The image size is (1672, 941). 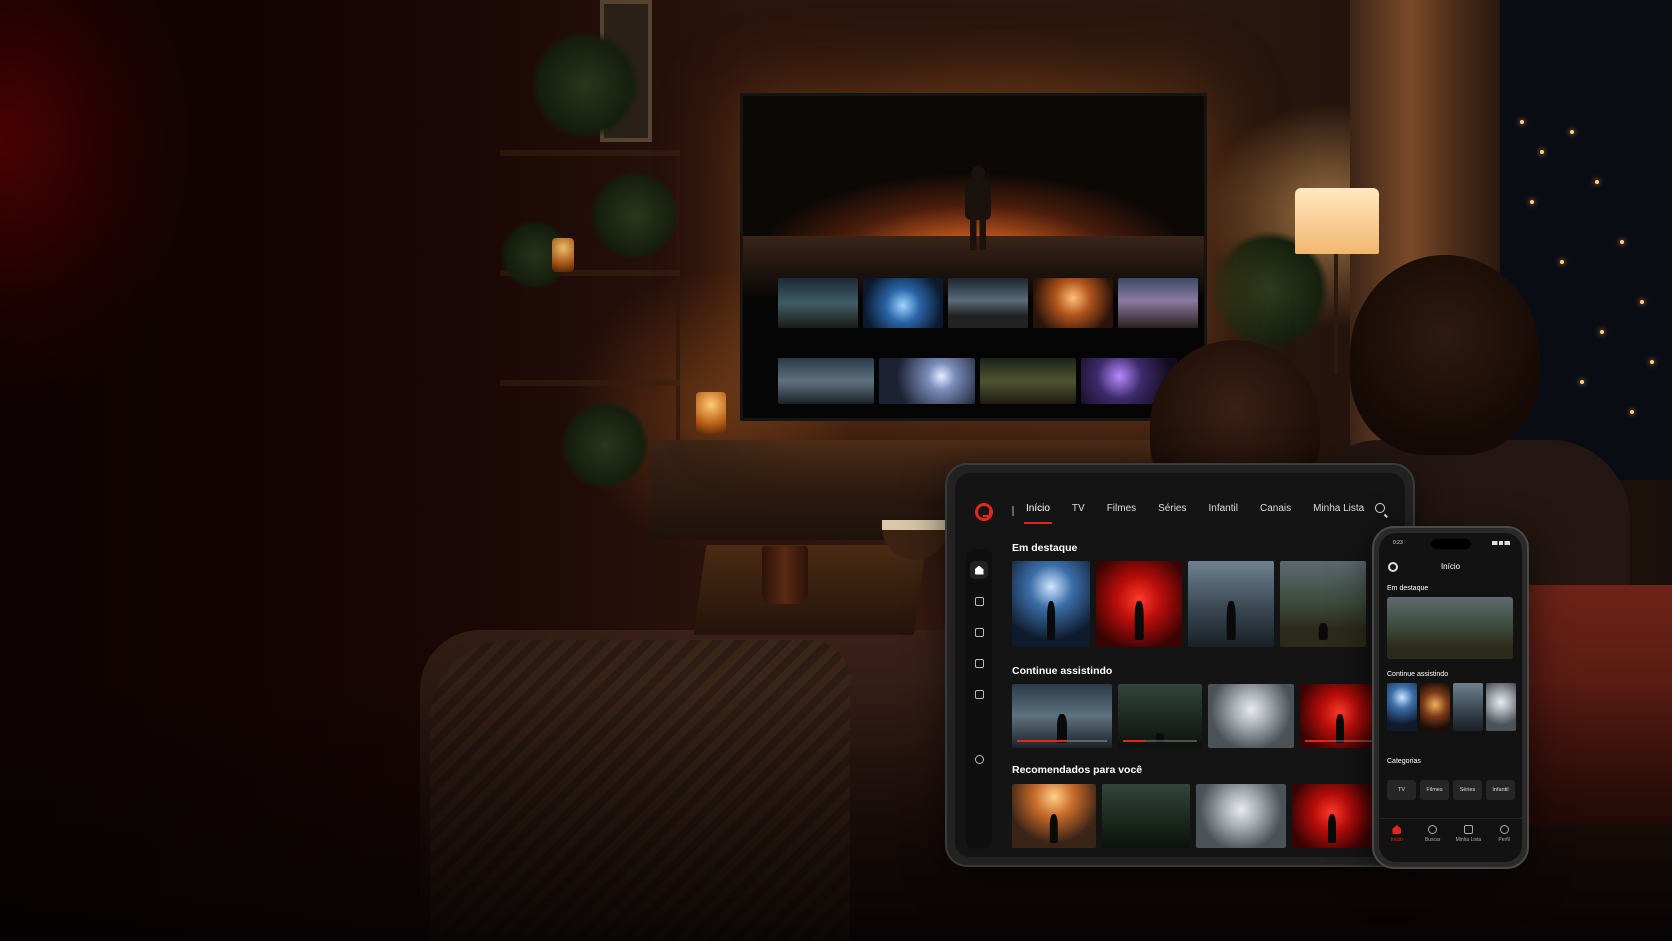 What do you see at coordinates (1337, 221) in the screenshot?
I see `floor-lamp` at bounding box center [1337, 221].